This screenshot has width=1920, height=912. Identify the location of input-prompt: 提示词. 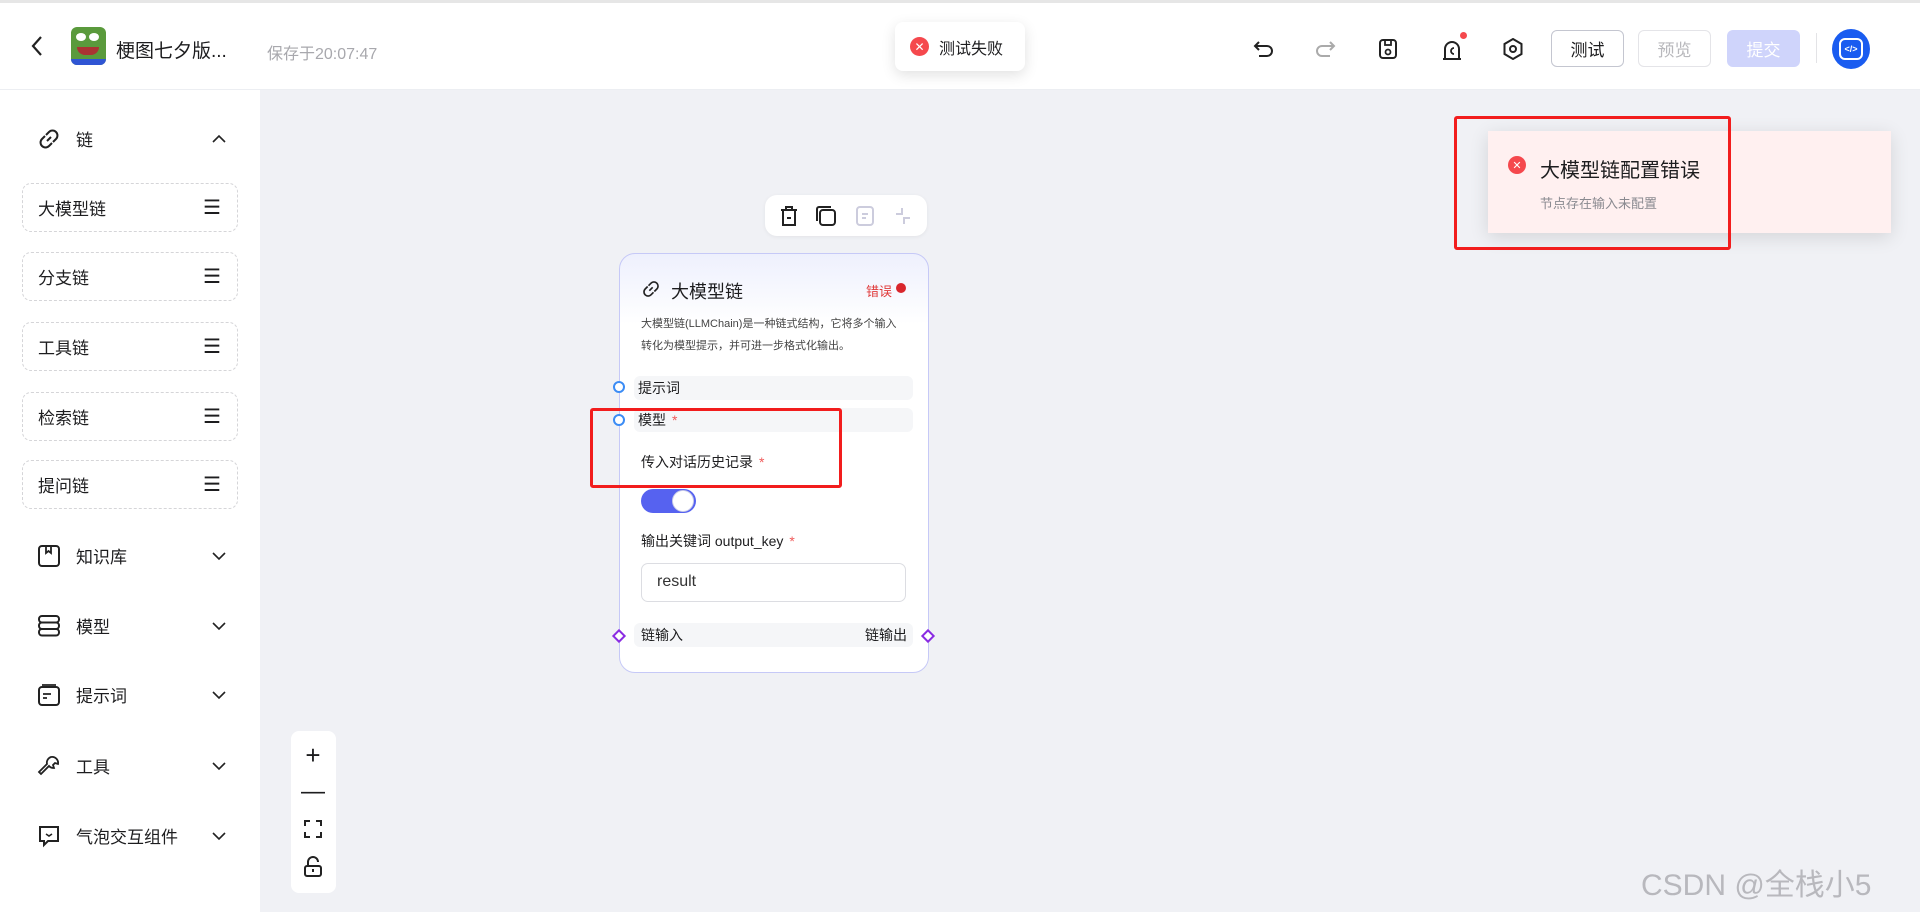
(773, 388).